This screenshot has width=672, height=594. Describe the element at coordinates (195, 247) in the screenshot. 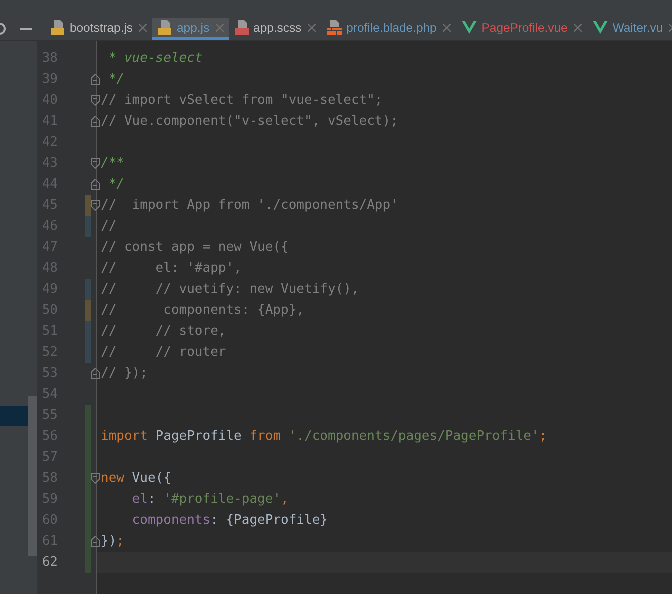

I see `code-line: // const app = new Vue({` at that location.